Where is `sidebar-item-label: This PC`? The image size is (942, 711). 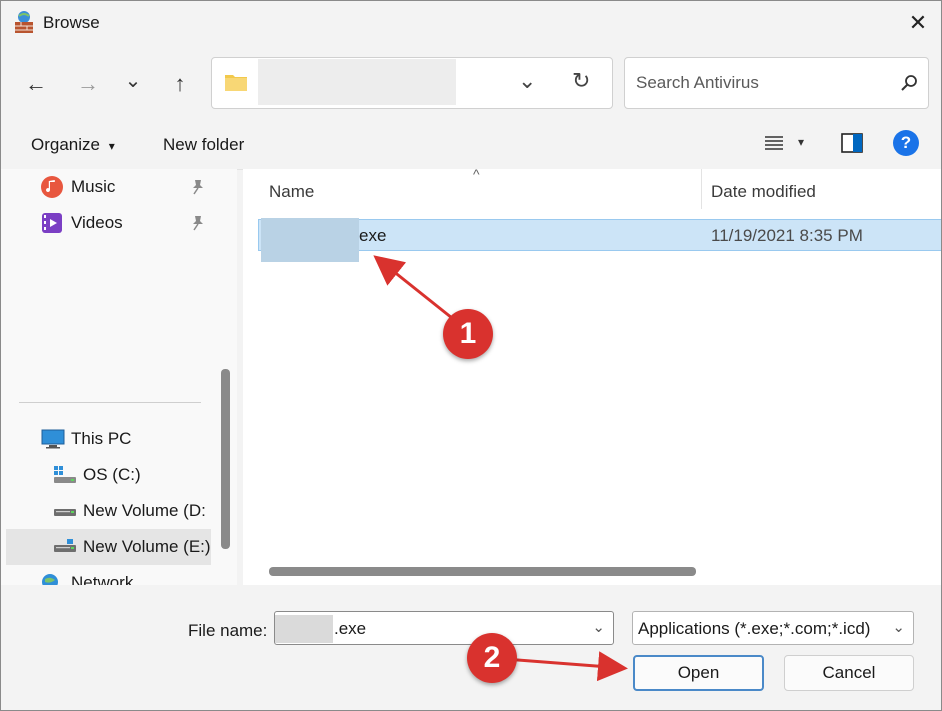 sidebar-item-label: This PC is located at coordinates (101, 438).